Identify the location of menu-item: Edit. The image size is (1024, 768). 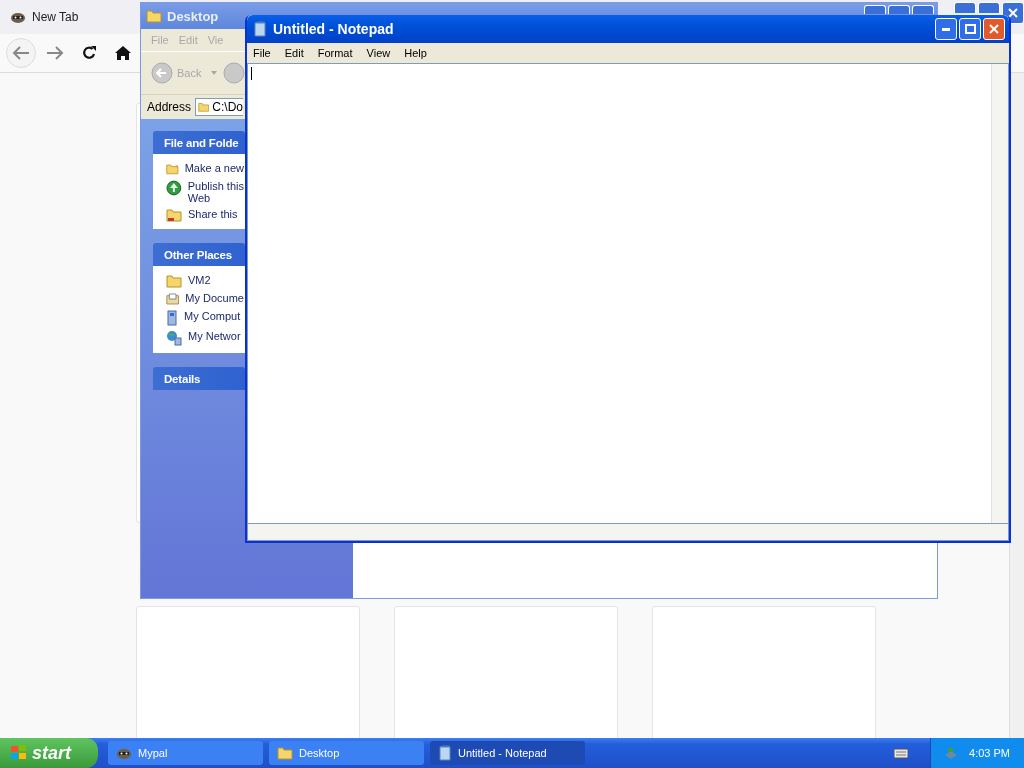
(294, 53).